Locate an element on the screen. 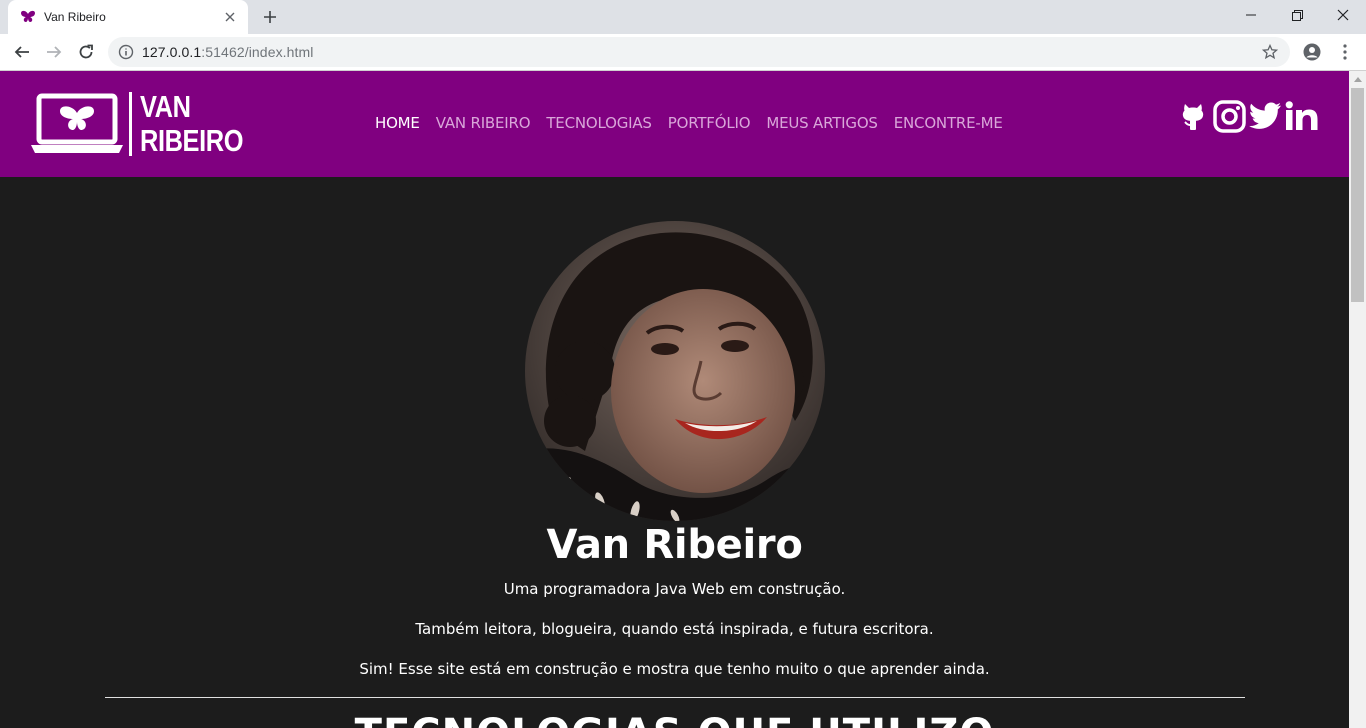 Image resolution: width=1366 pixels, height=728 pixels. hero-name: Van Ribeiro is located at coordinates (674, 545).